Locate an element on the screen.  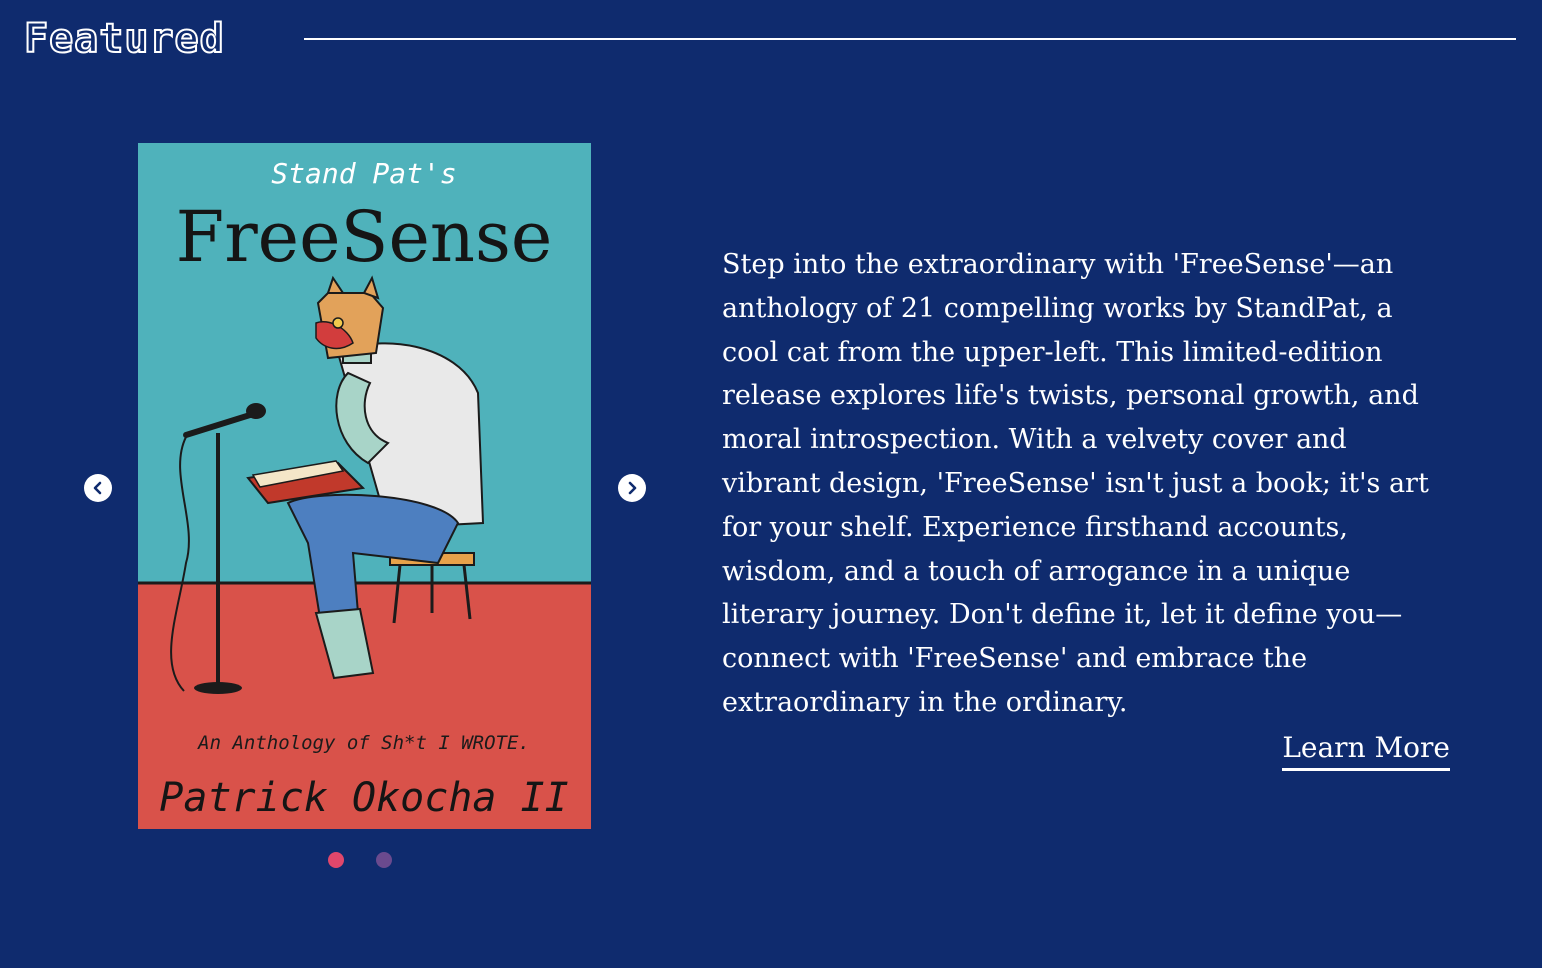
section-title: Featured is located at coordinates (124, 39).